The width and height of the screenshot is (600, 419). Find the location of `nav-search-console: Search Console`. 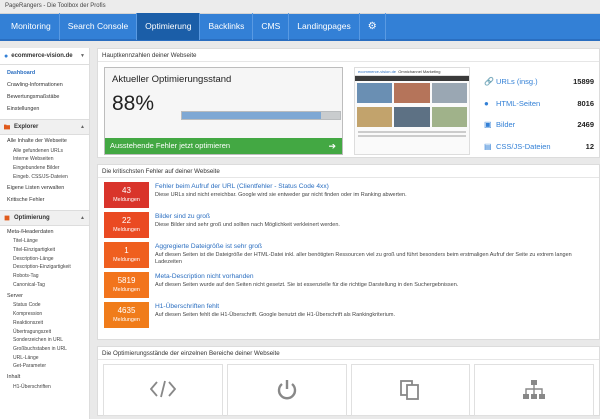

nav-search-console: Search Console is located at coordinates (98, 26).